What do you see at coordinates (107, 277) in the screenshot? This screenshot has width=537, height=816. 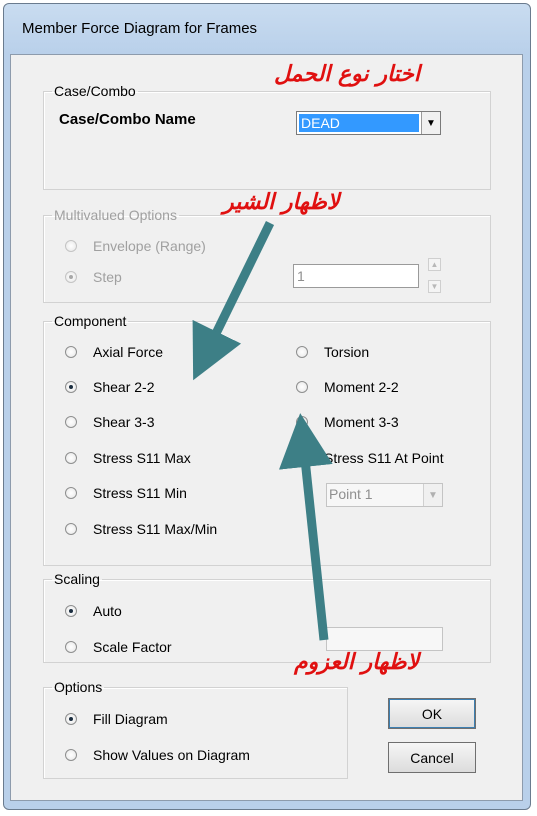 I see `radio-step-label: Step` at bounding box center [107, 277].